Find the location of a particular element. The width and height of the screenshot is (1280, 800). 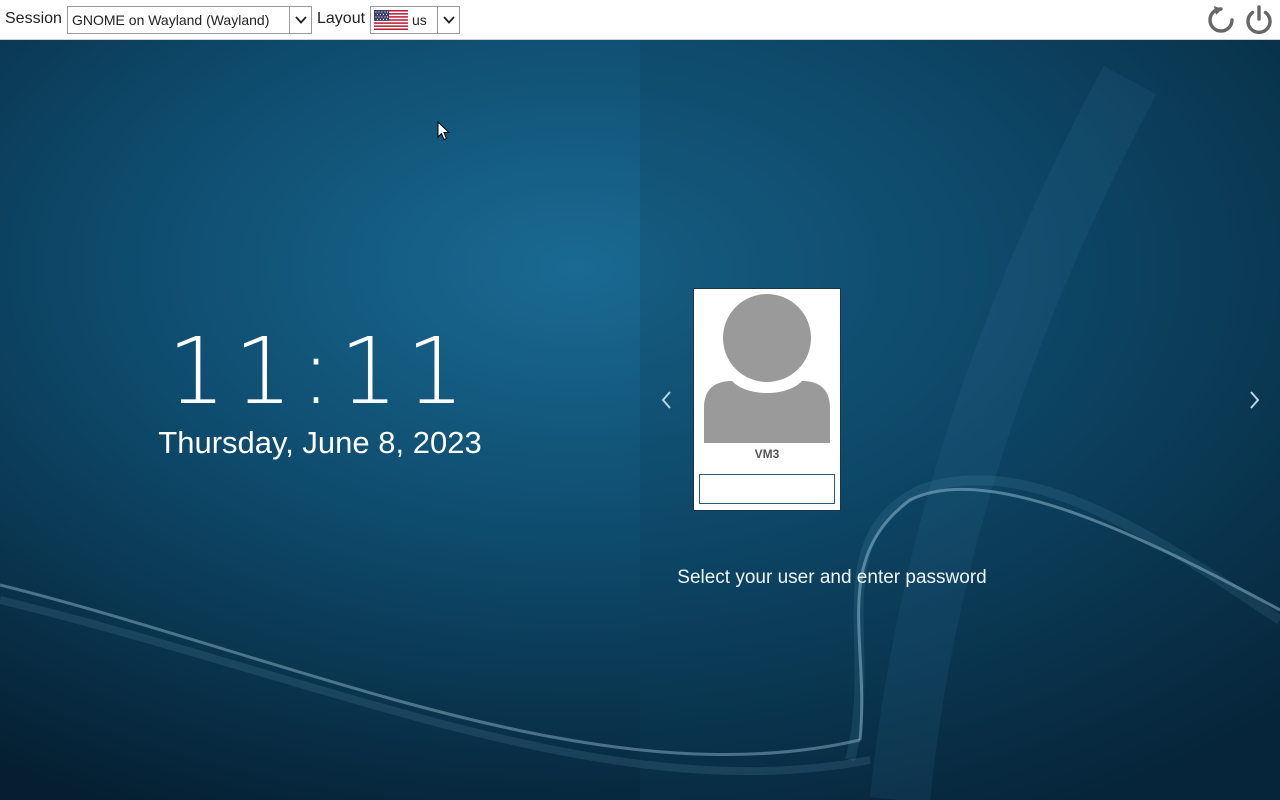

chevron-left-icon is located at coordinates (667, 400).